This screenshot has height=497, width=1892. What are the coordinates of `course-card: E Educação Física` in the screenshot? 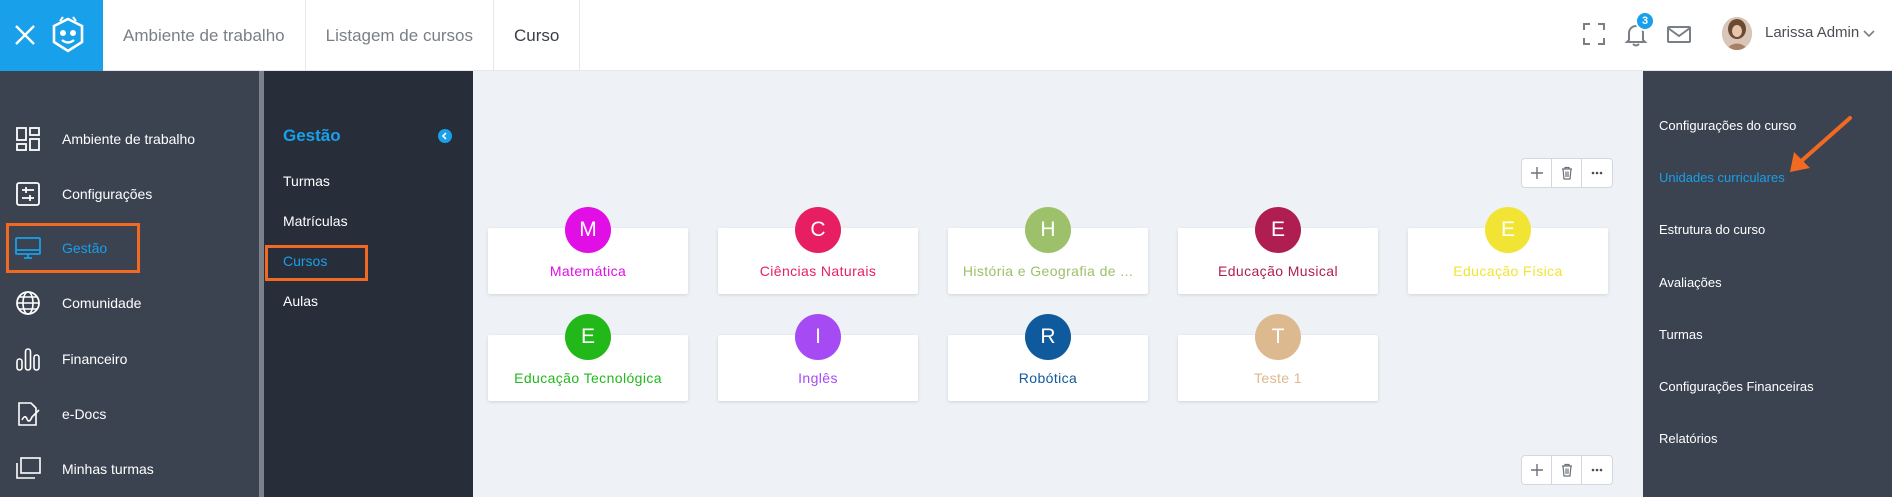 It's located at (1508, 250).